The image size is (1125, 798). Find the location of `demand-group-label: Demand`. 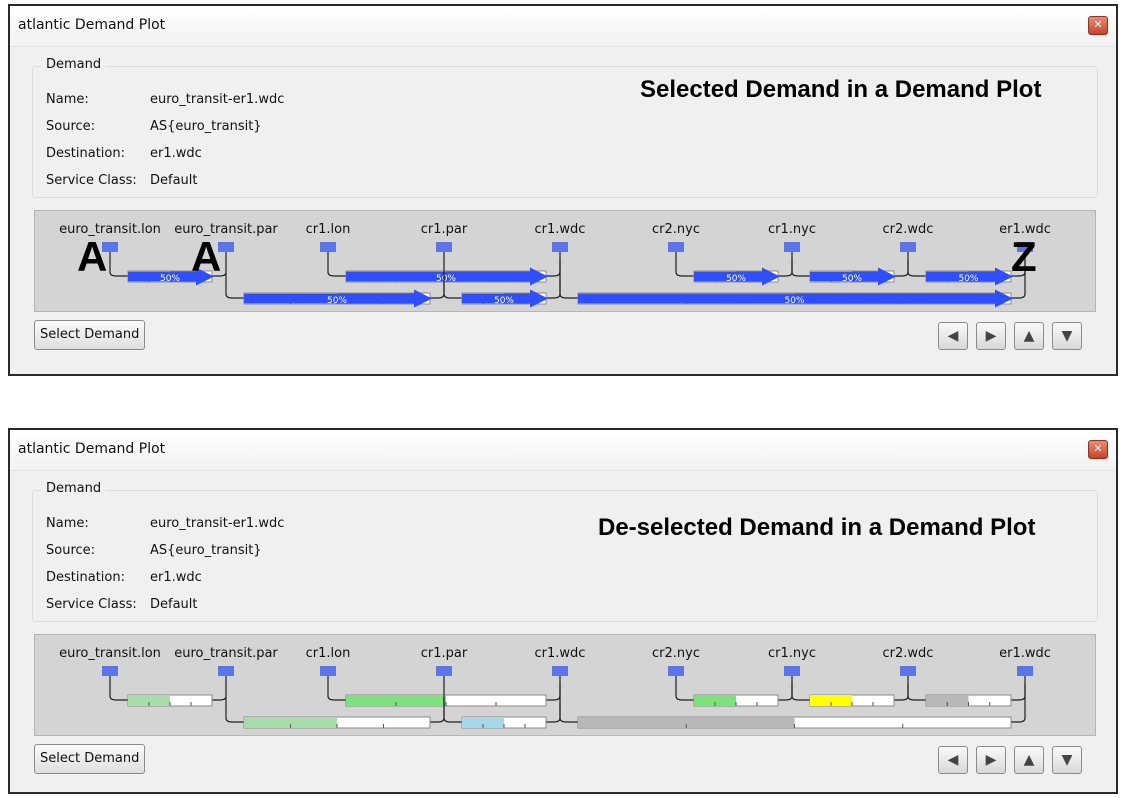

demand-group-label: Demand is located at coordinates (74, 64).